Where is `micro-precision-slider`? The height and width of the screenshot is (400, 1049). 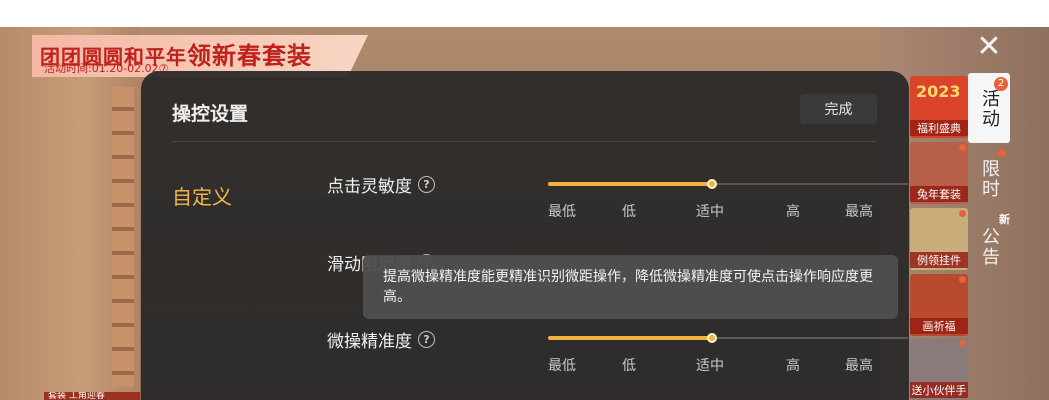 micro-precision-slider is located at coordinates (728, 338).